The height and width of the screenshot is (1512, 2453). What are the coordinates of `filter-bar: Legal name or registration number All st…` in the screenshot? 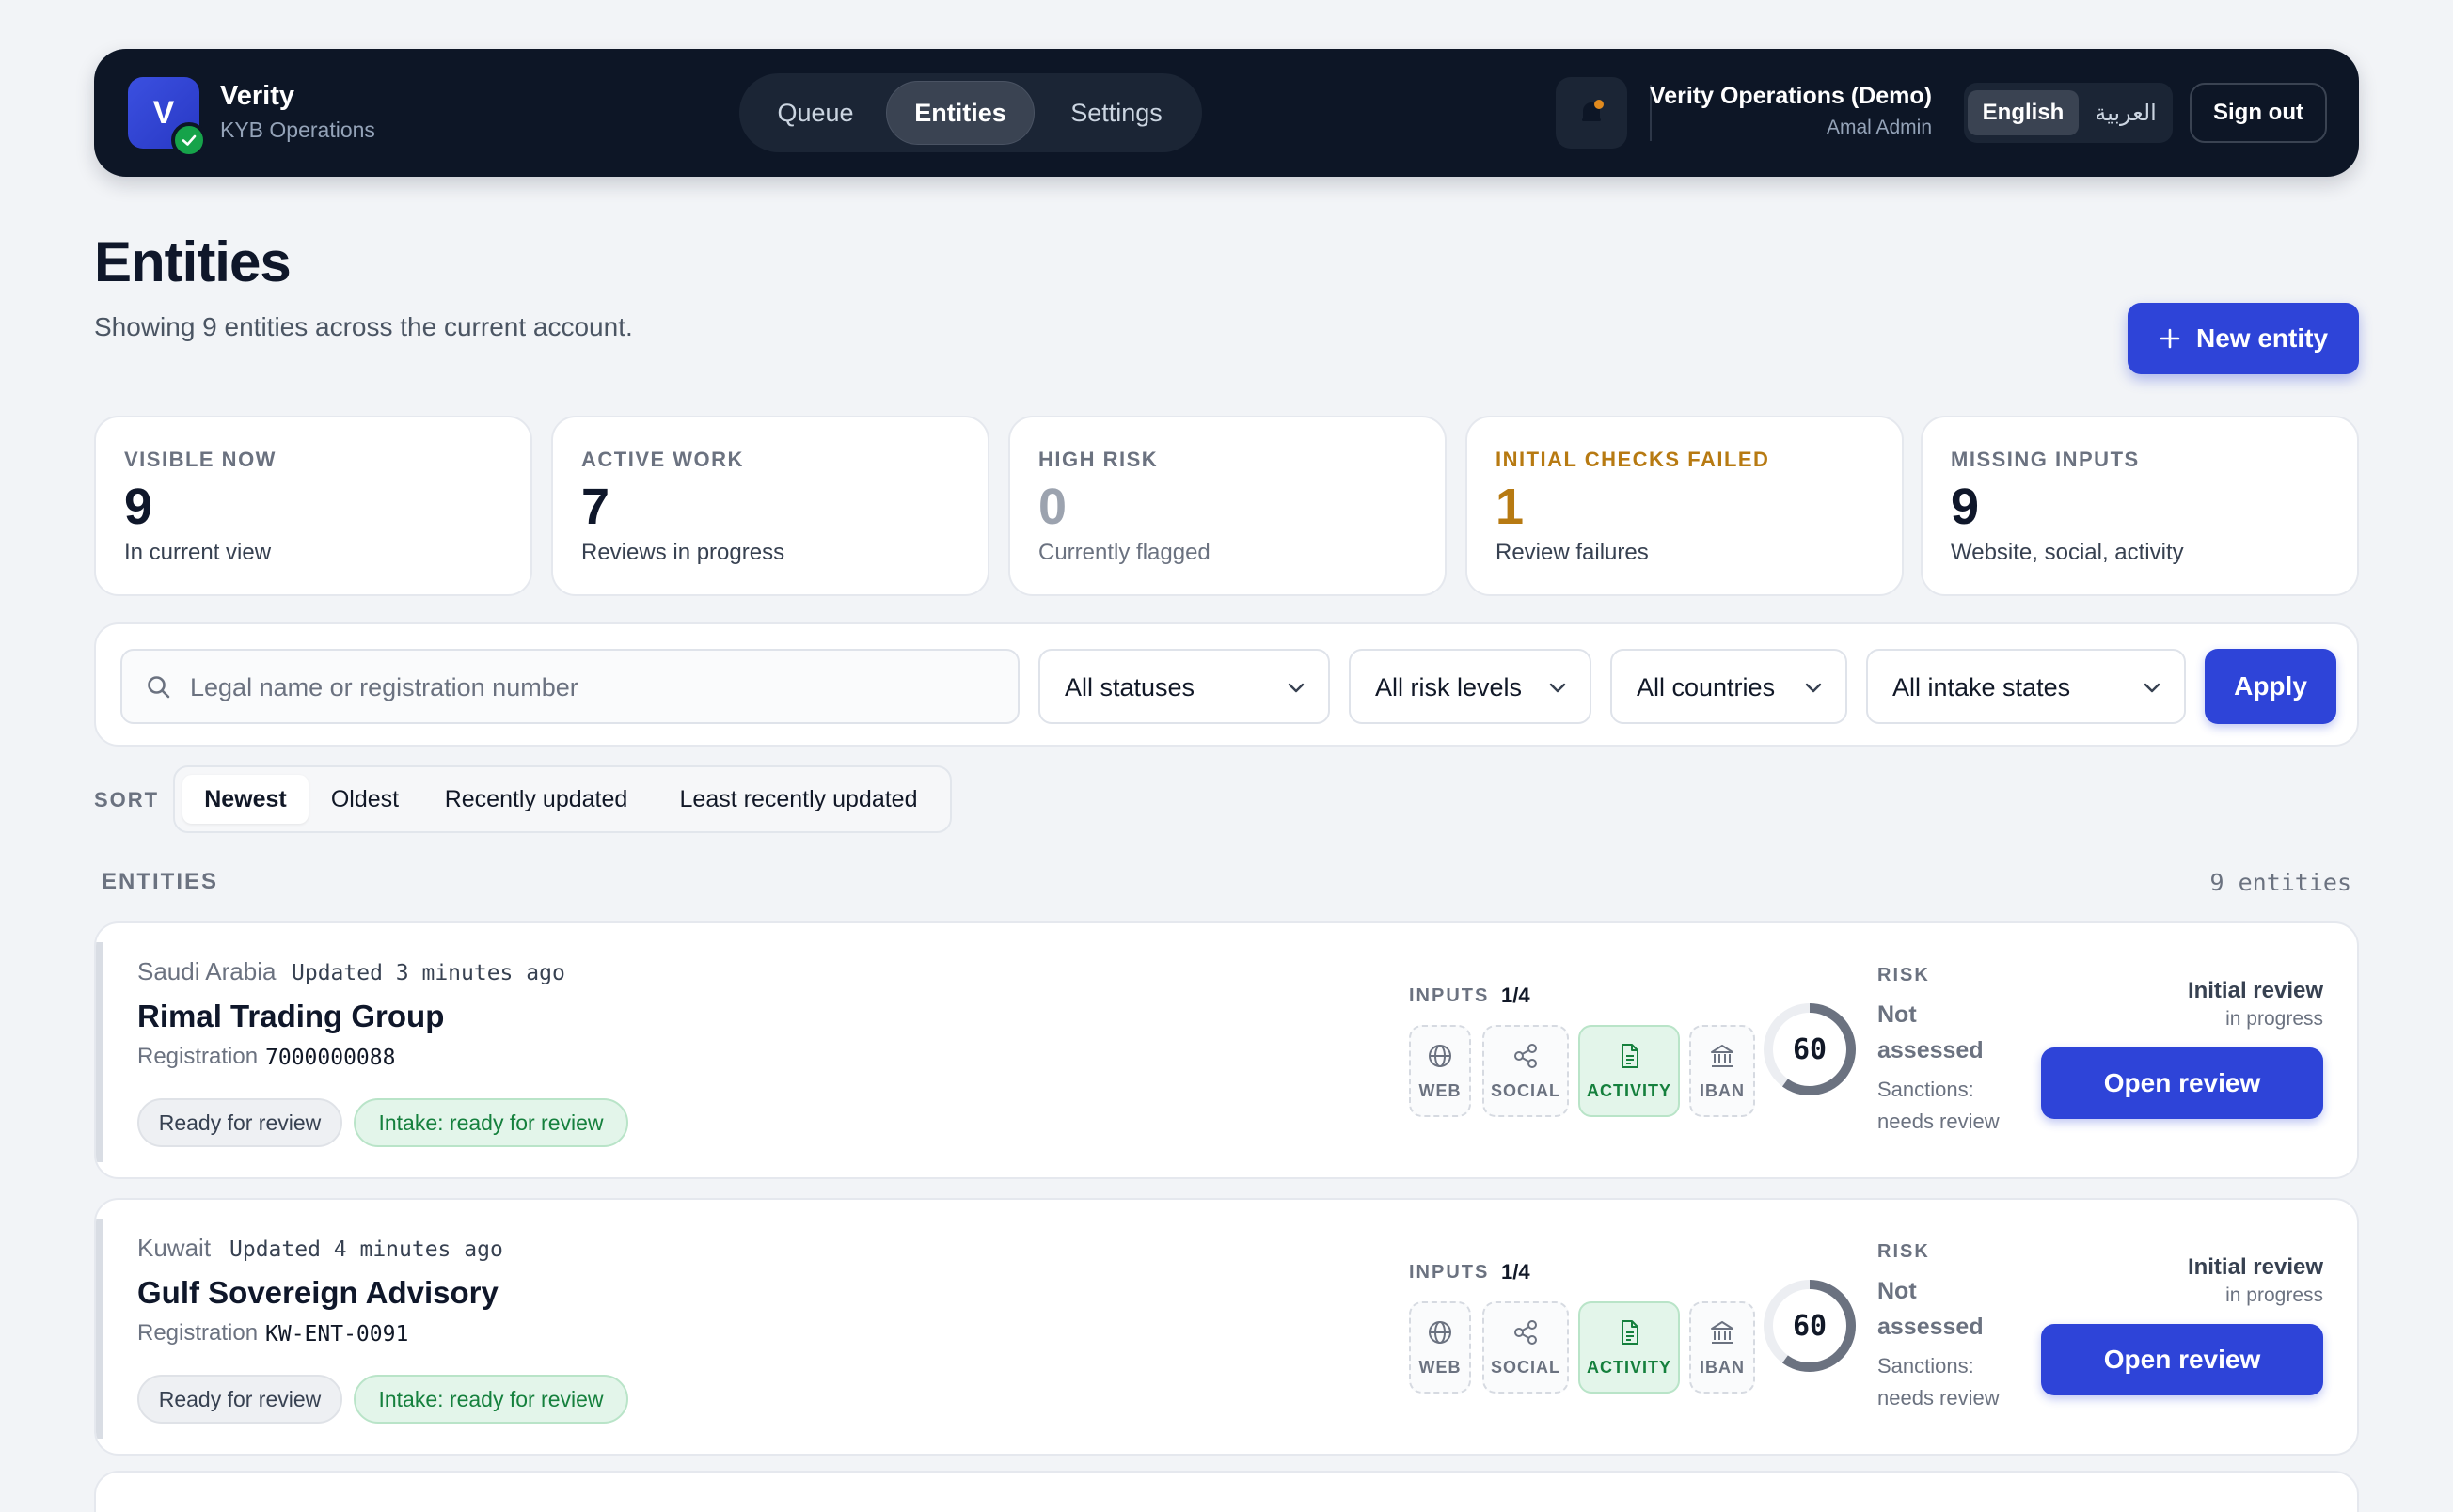 It's located at (1226, 684).